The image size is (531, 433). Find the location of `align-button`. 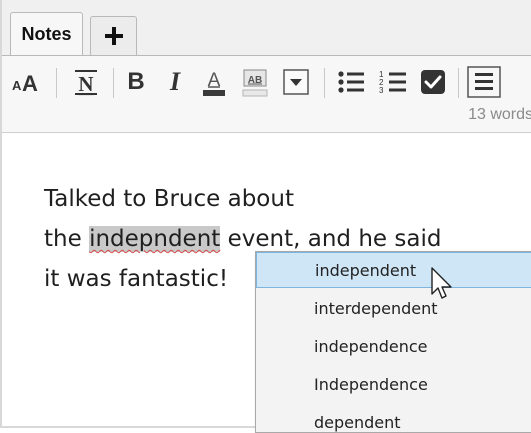

align-button is located at coordinates (484, 82).